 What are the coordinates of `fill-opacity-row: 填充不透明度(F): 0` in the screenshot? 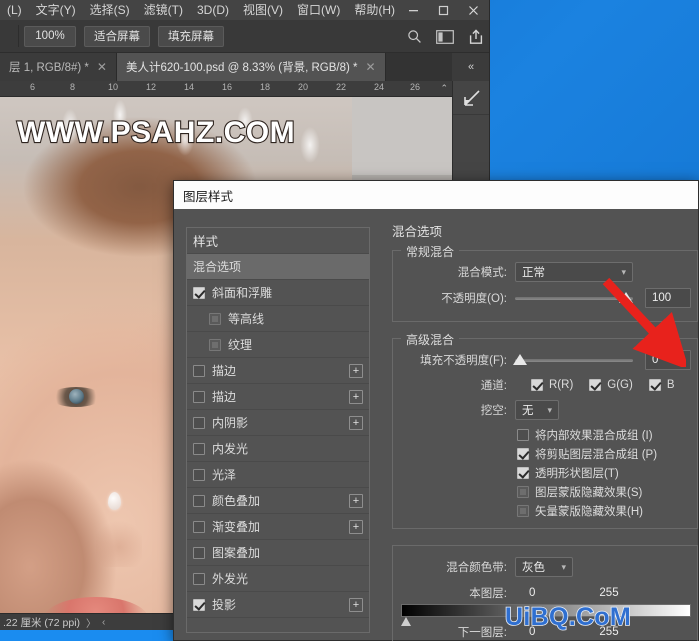 It's located at (545, 360).